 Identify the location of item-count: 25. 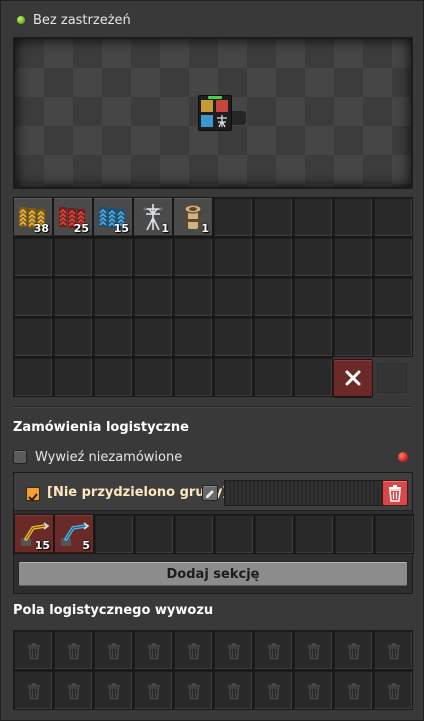
(81, 228).